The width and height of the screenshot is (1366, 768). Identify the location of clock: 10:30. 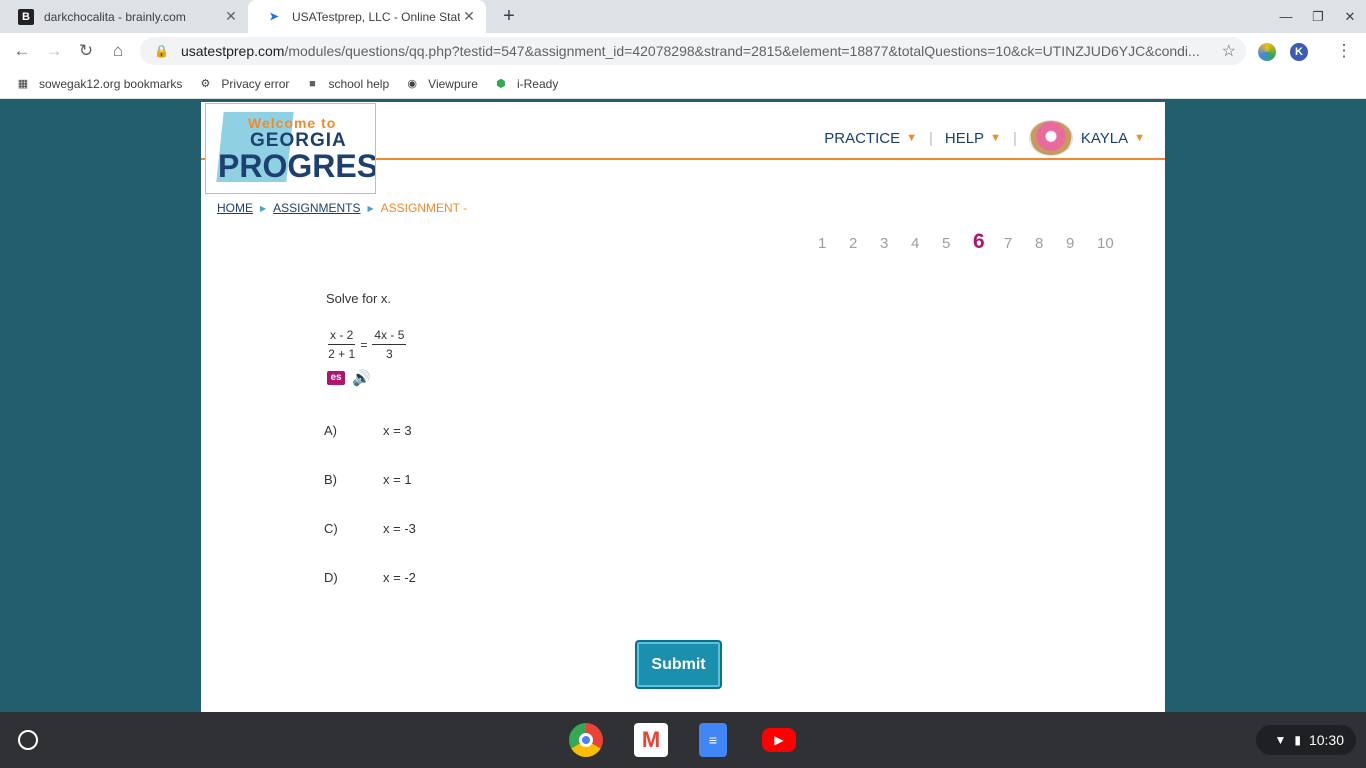
(1326, 740).